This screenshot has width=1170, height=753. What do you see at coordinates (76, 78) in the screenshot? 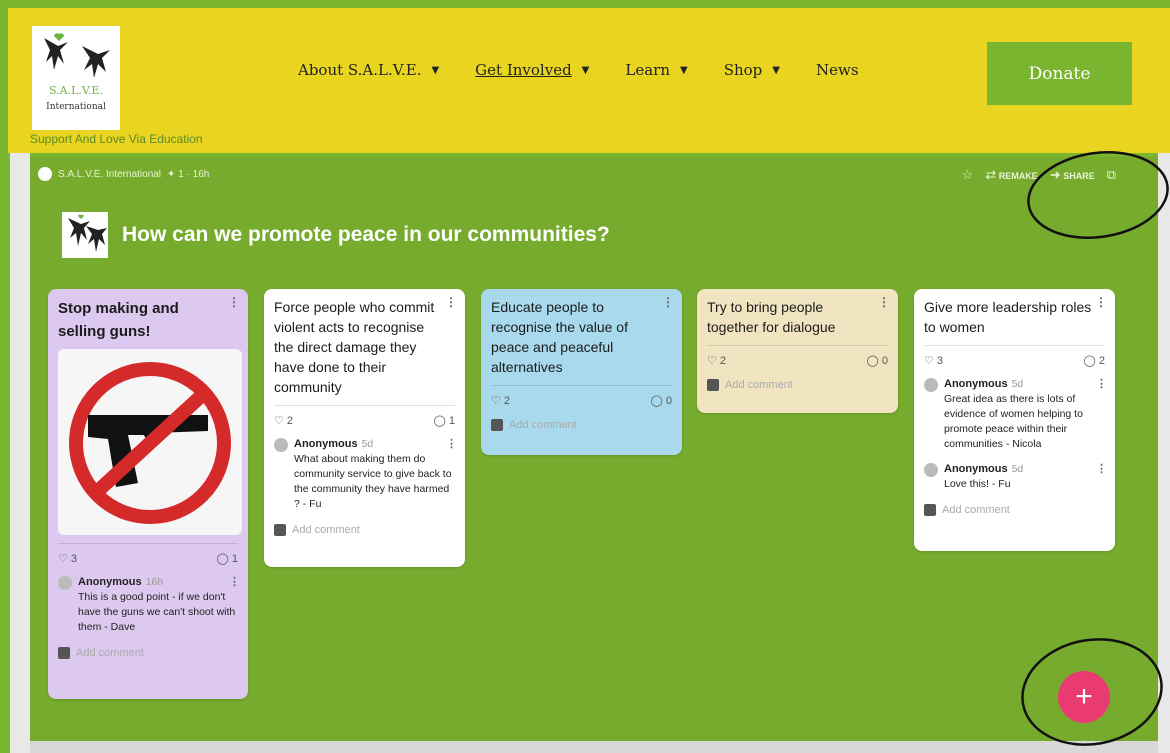
I see `site-logo: S.A.L.V.E. International` at bounding box center [76, 78].